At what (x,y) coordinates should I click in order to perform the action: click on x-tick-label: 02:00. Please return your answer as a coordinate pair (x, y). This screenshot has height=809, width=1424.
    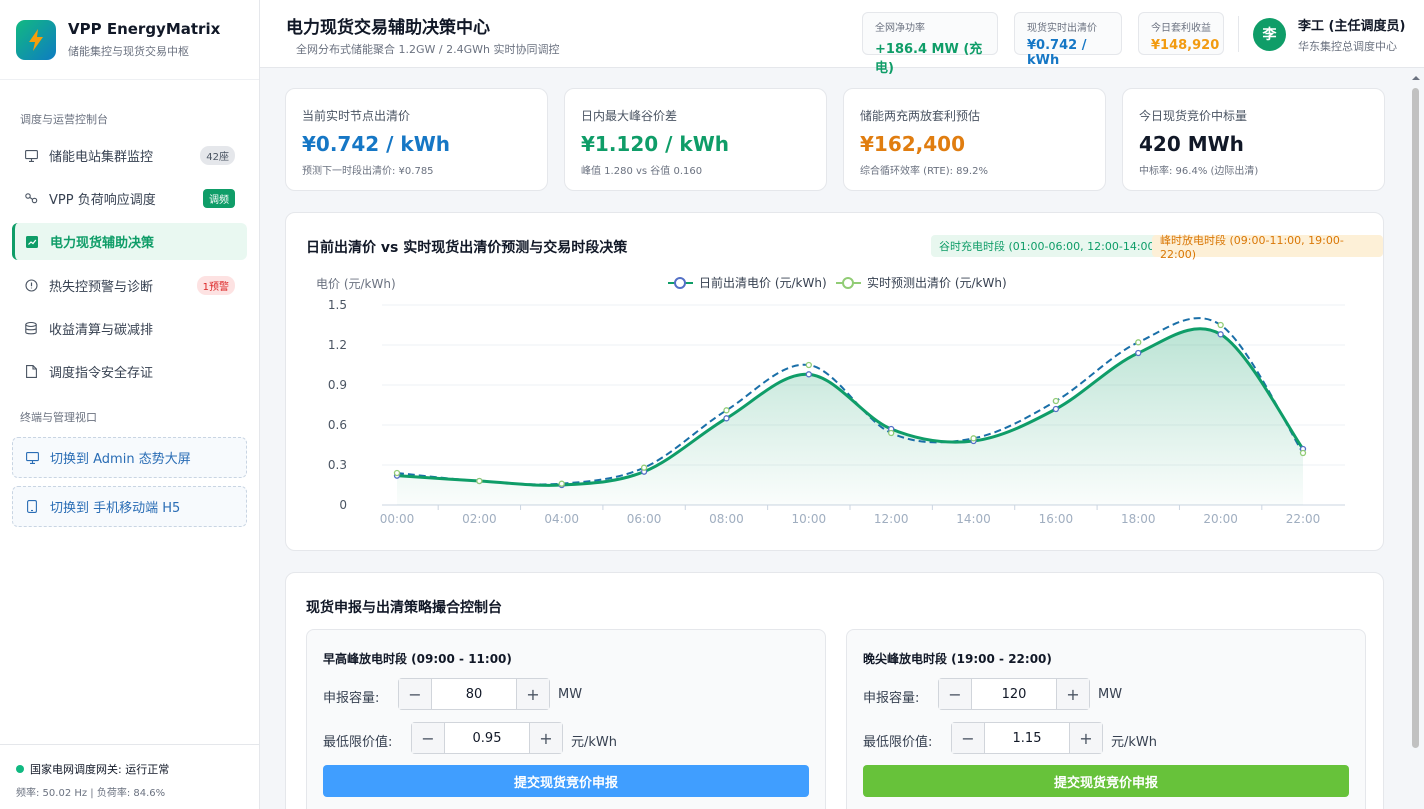
    Looking at the image, I should click on (479, 519).